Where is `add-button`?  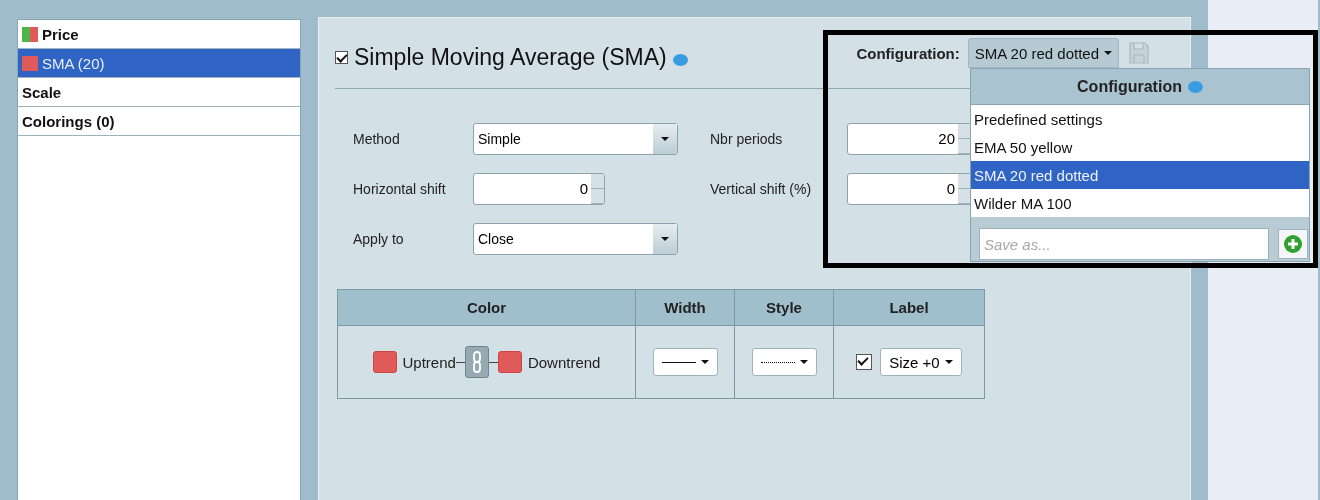 add-button is located at coordinates (1293, 244).